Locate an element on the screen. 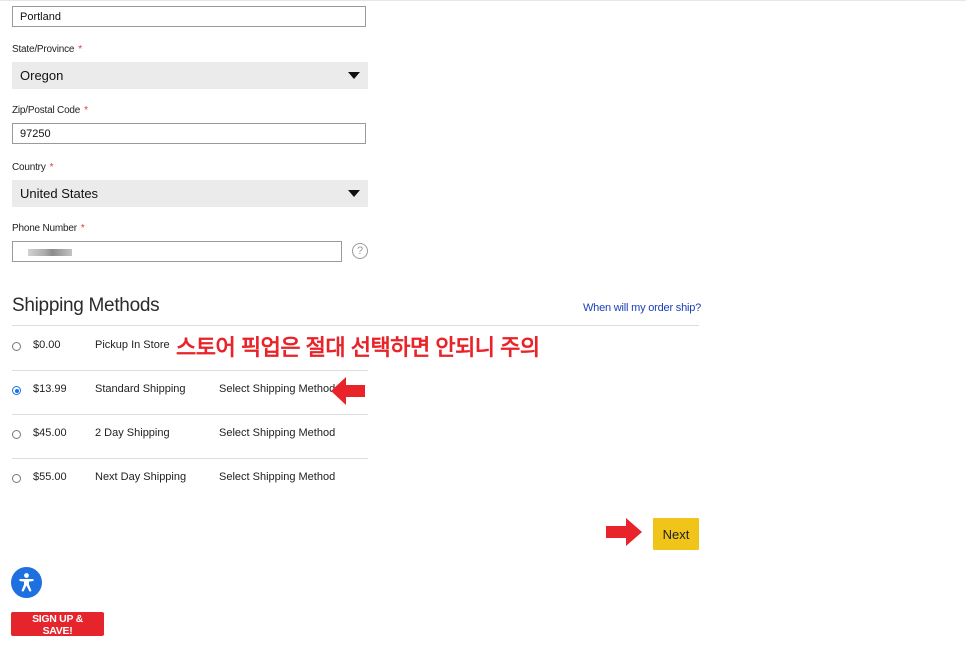 This screenshot has height=645, width=966. shipping-price: $55.00 is located at coordinates (50, 477).